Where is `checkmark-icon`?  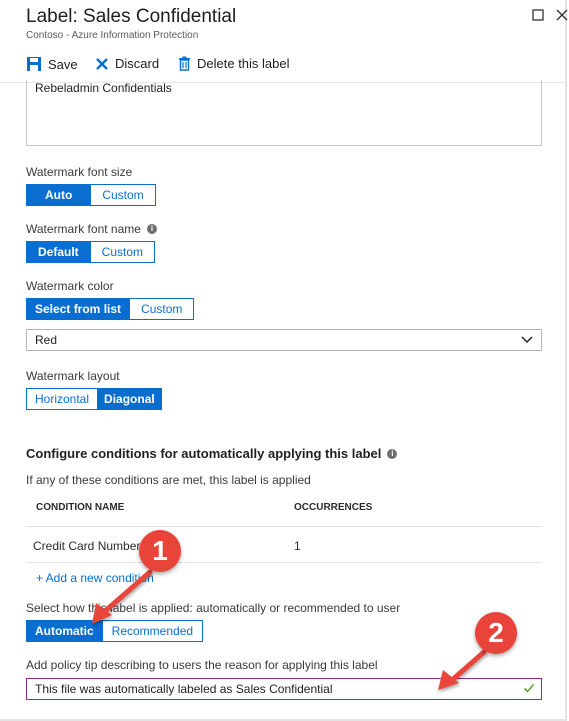
checkmark-icon is located at coordinates (529, 688).